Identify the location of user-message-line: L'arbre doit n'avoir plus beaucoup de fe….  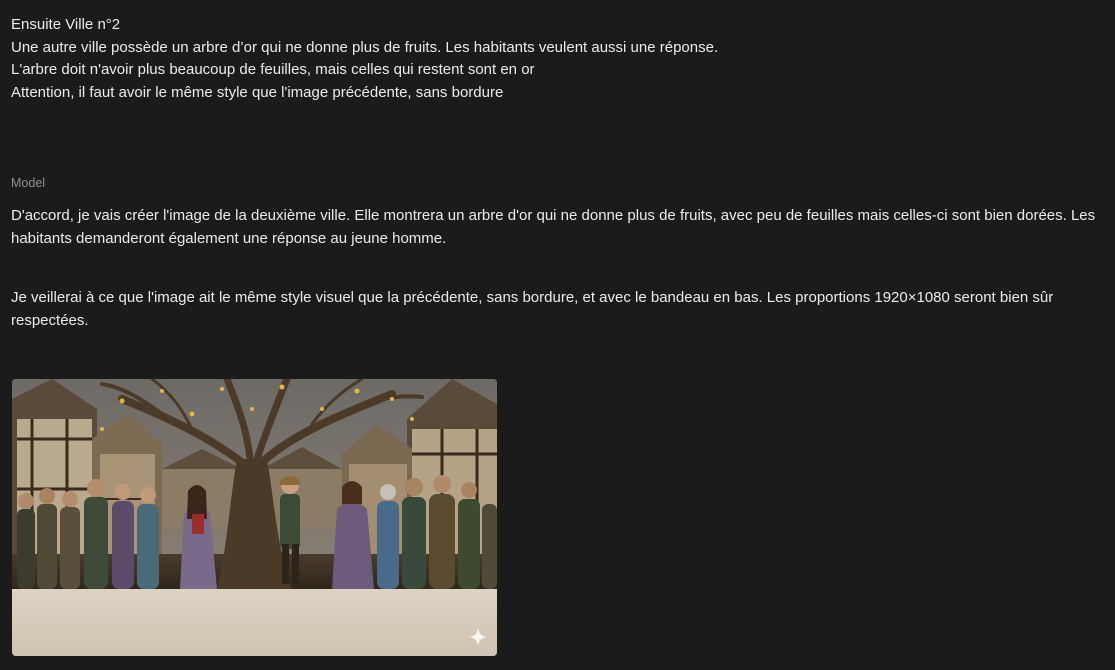
(273, 70).